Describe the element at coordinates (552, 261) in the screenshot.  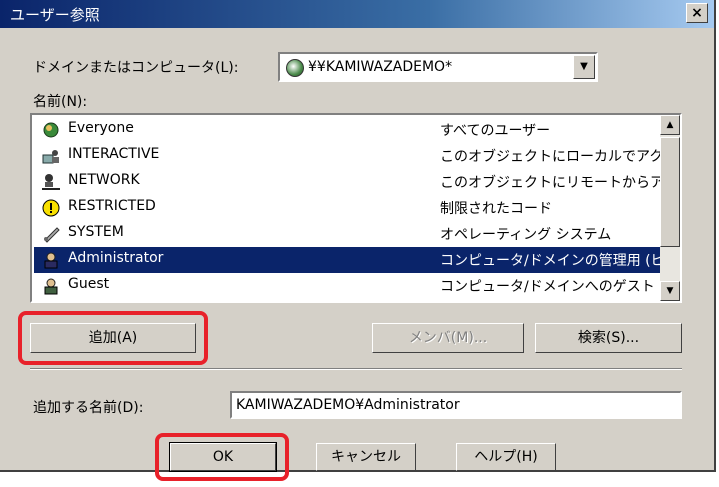
I see `list-item-desc: コンピュータ/ドメインの管理用 (ビ` at that location.